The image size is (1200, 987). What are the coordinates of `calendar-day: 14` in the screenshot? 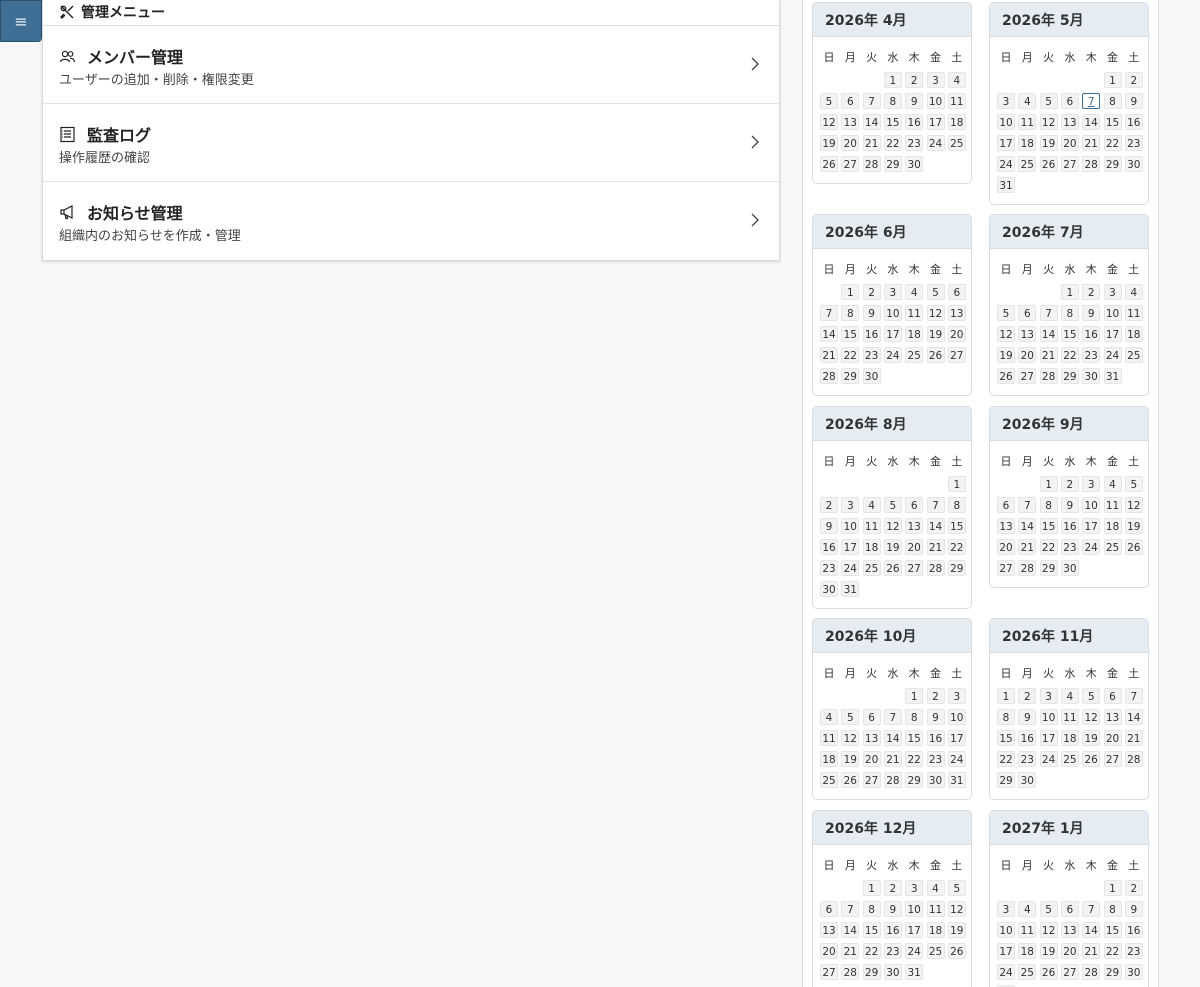 It's located at (1027, 526).